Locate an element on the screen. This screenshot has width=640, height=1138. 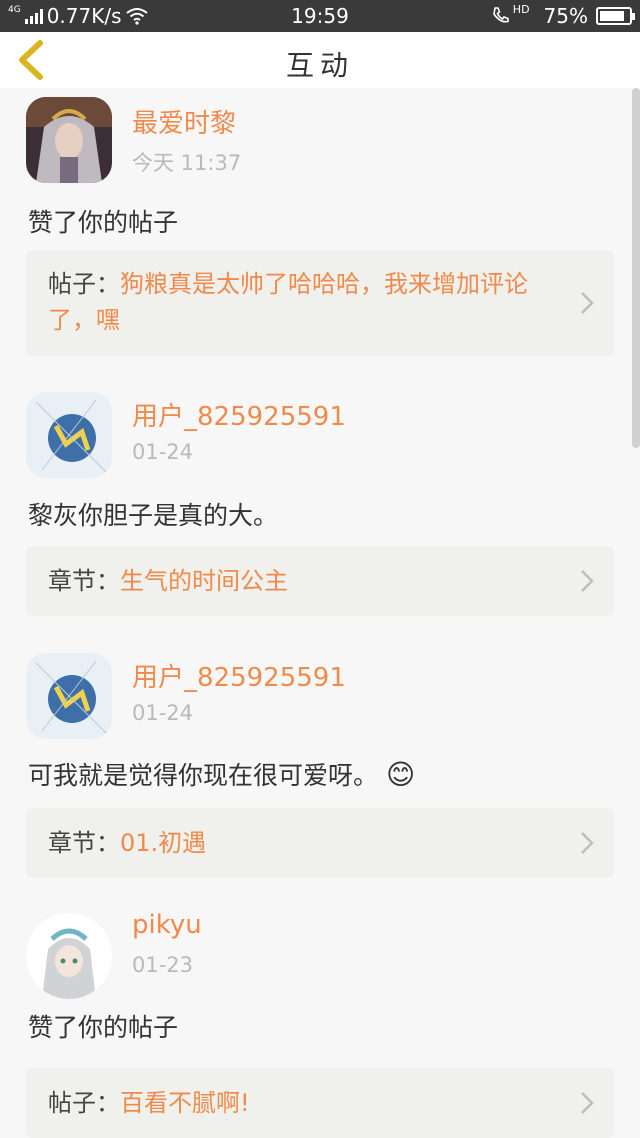
ref-content: 狗粮真是太帅了哈哈哈，我来增加评论了，嘿 is located at coordinates (288, 302).